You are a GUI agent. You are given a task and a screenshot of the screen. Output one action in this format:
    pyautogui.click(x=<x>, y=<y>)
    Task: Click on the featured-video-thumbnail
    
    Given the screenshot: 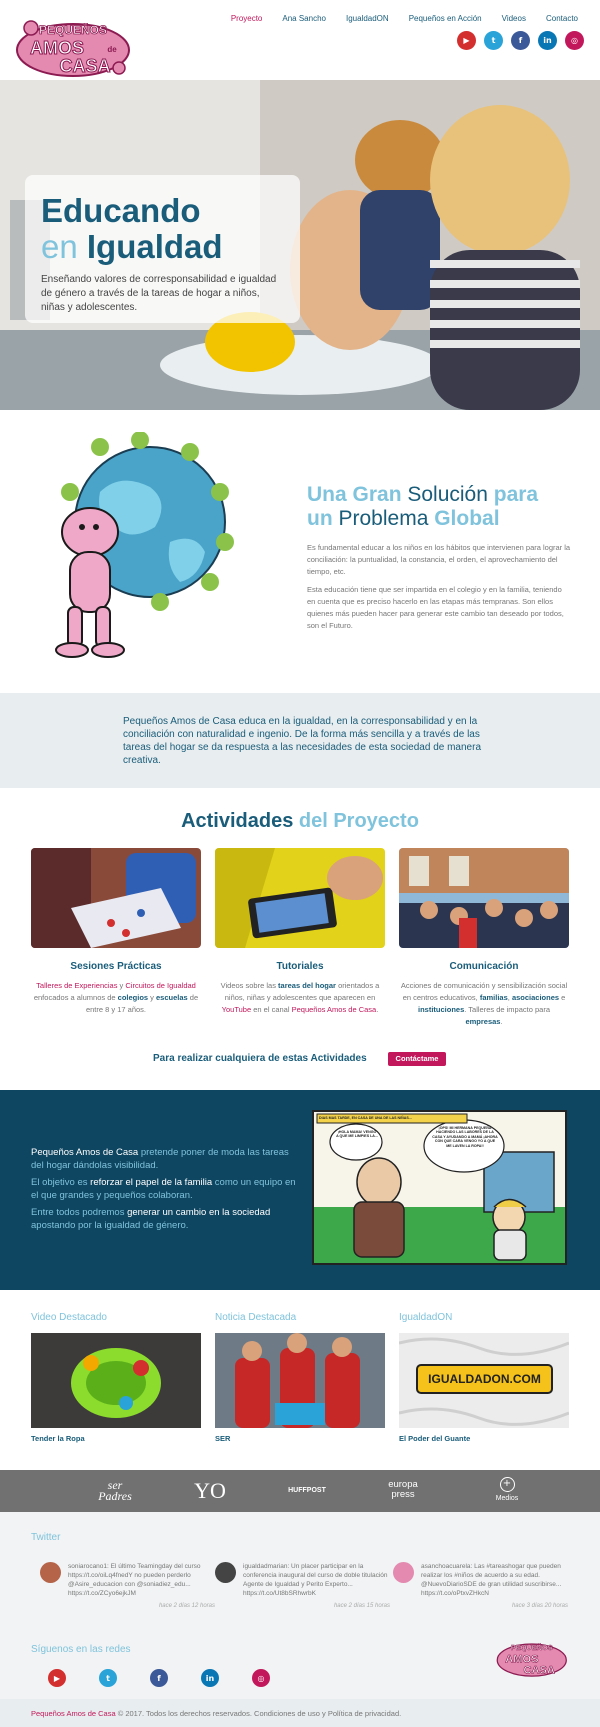 What is the action you would take?
    pyautogui.click(x=116, y=1380)
    